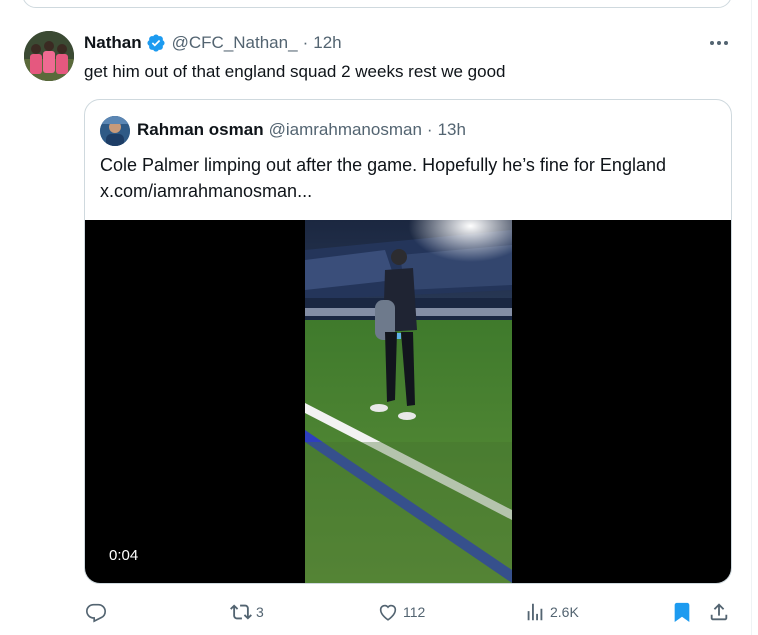  What do you see at coordinates (564, 612) in the screenshot?
I see `views-count: 2.6K` at bounding box center [564, 612].